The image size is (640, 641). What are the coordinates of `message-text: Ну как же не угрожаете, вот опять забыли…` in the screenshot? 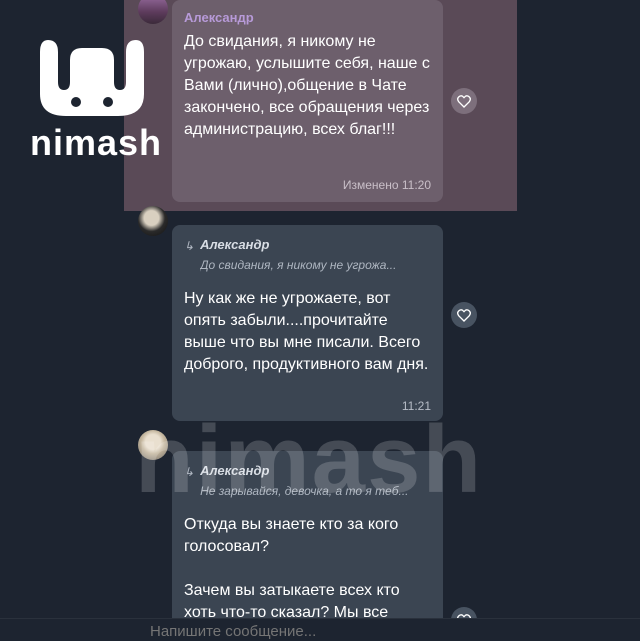 It's located at (306, 331).